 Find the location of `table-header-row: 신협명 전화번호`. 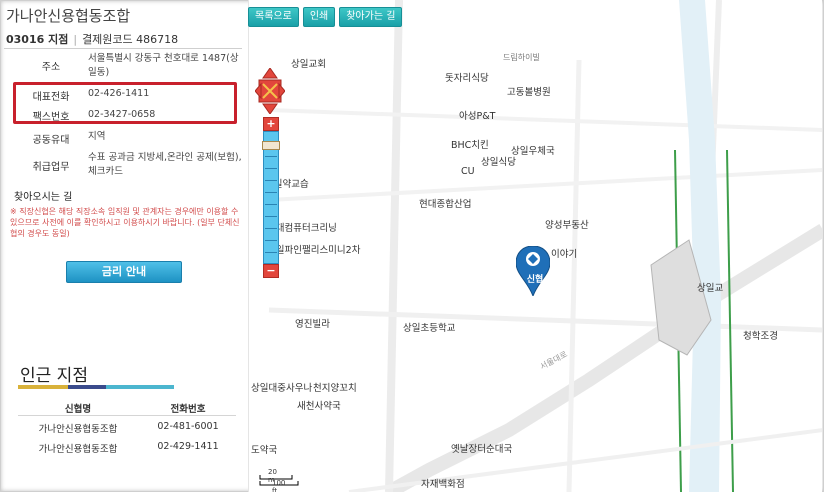

table-header-row: 신협명 전화번호 is located at coordinates (127, 407).